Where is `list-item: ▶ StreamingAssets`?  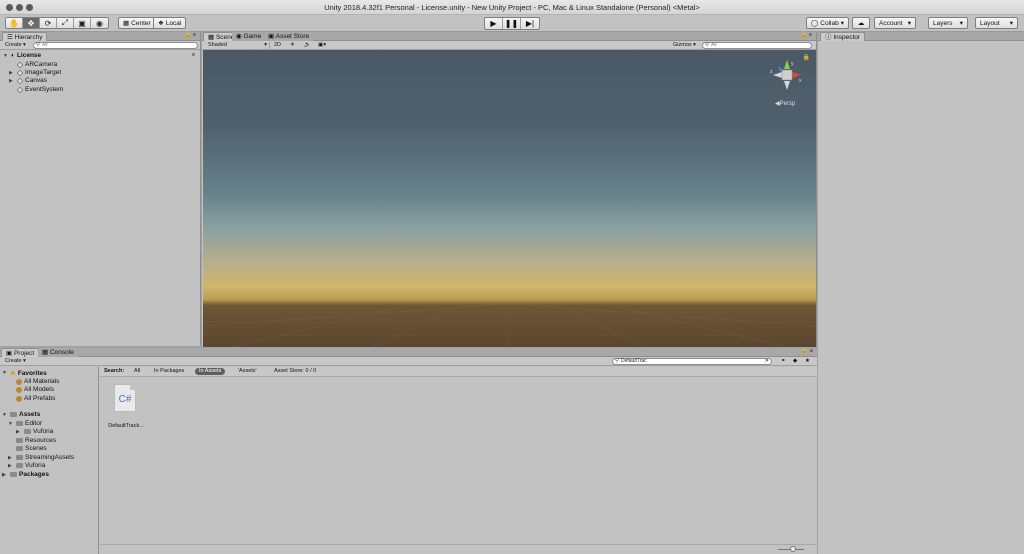 list-item: ▶ StreamingAssets is located at coordinates (41, 457).